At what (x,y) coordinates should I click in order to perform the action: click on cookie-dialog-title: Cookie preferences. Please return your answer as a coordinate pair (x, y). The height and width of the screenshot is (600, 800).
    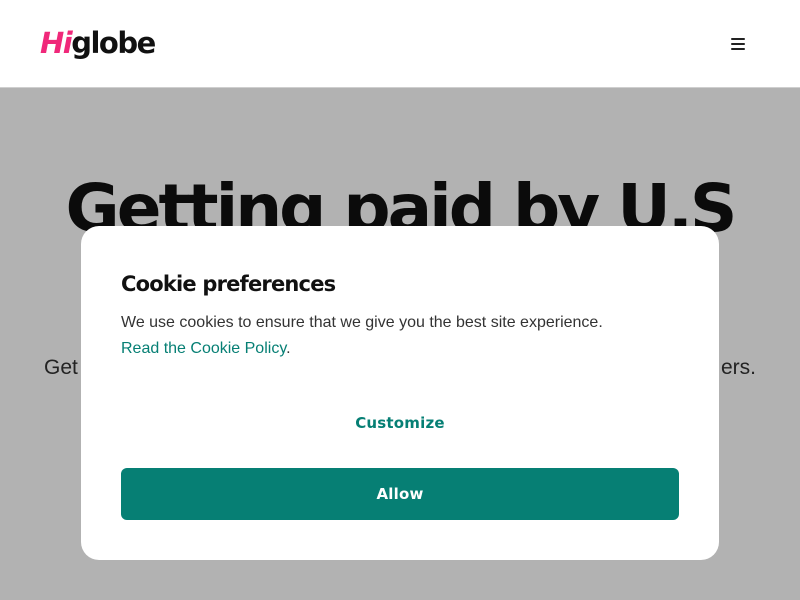
    Looking at the image, I should click on (228, 284).